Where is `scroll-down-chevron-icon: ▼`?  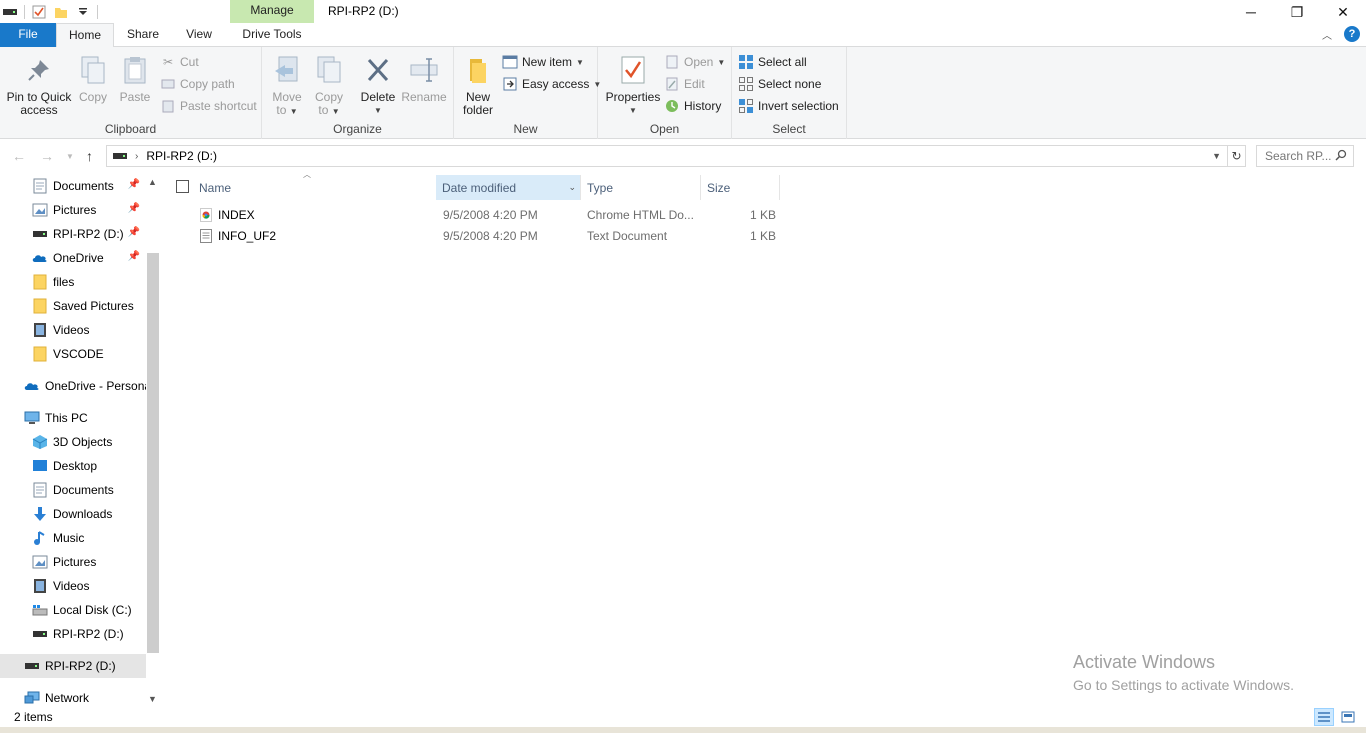 scroll-down-chevron-icon: ▼ is located at coordinates (152, 699).